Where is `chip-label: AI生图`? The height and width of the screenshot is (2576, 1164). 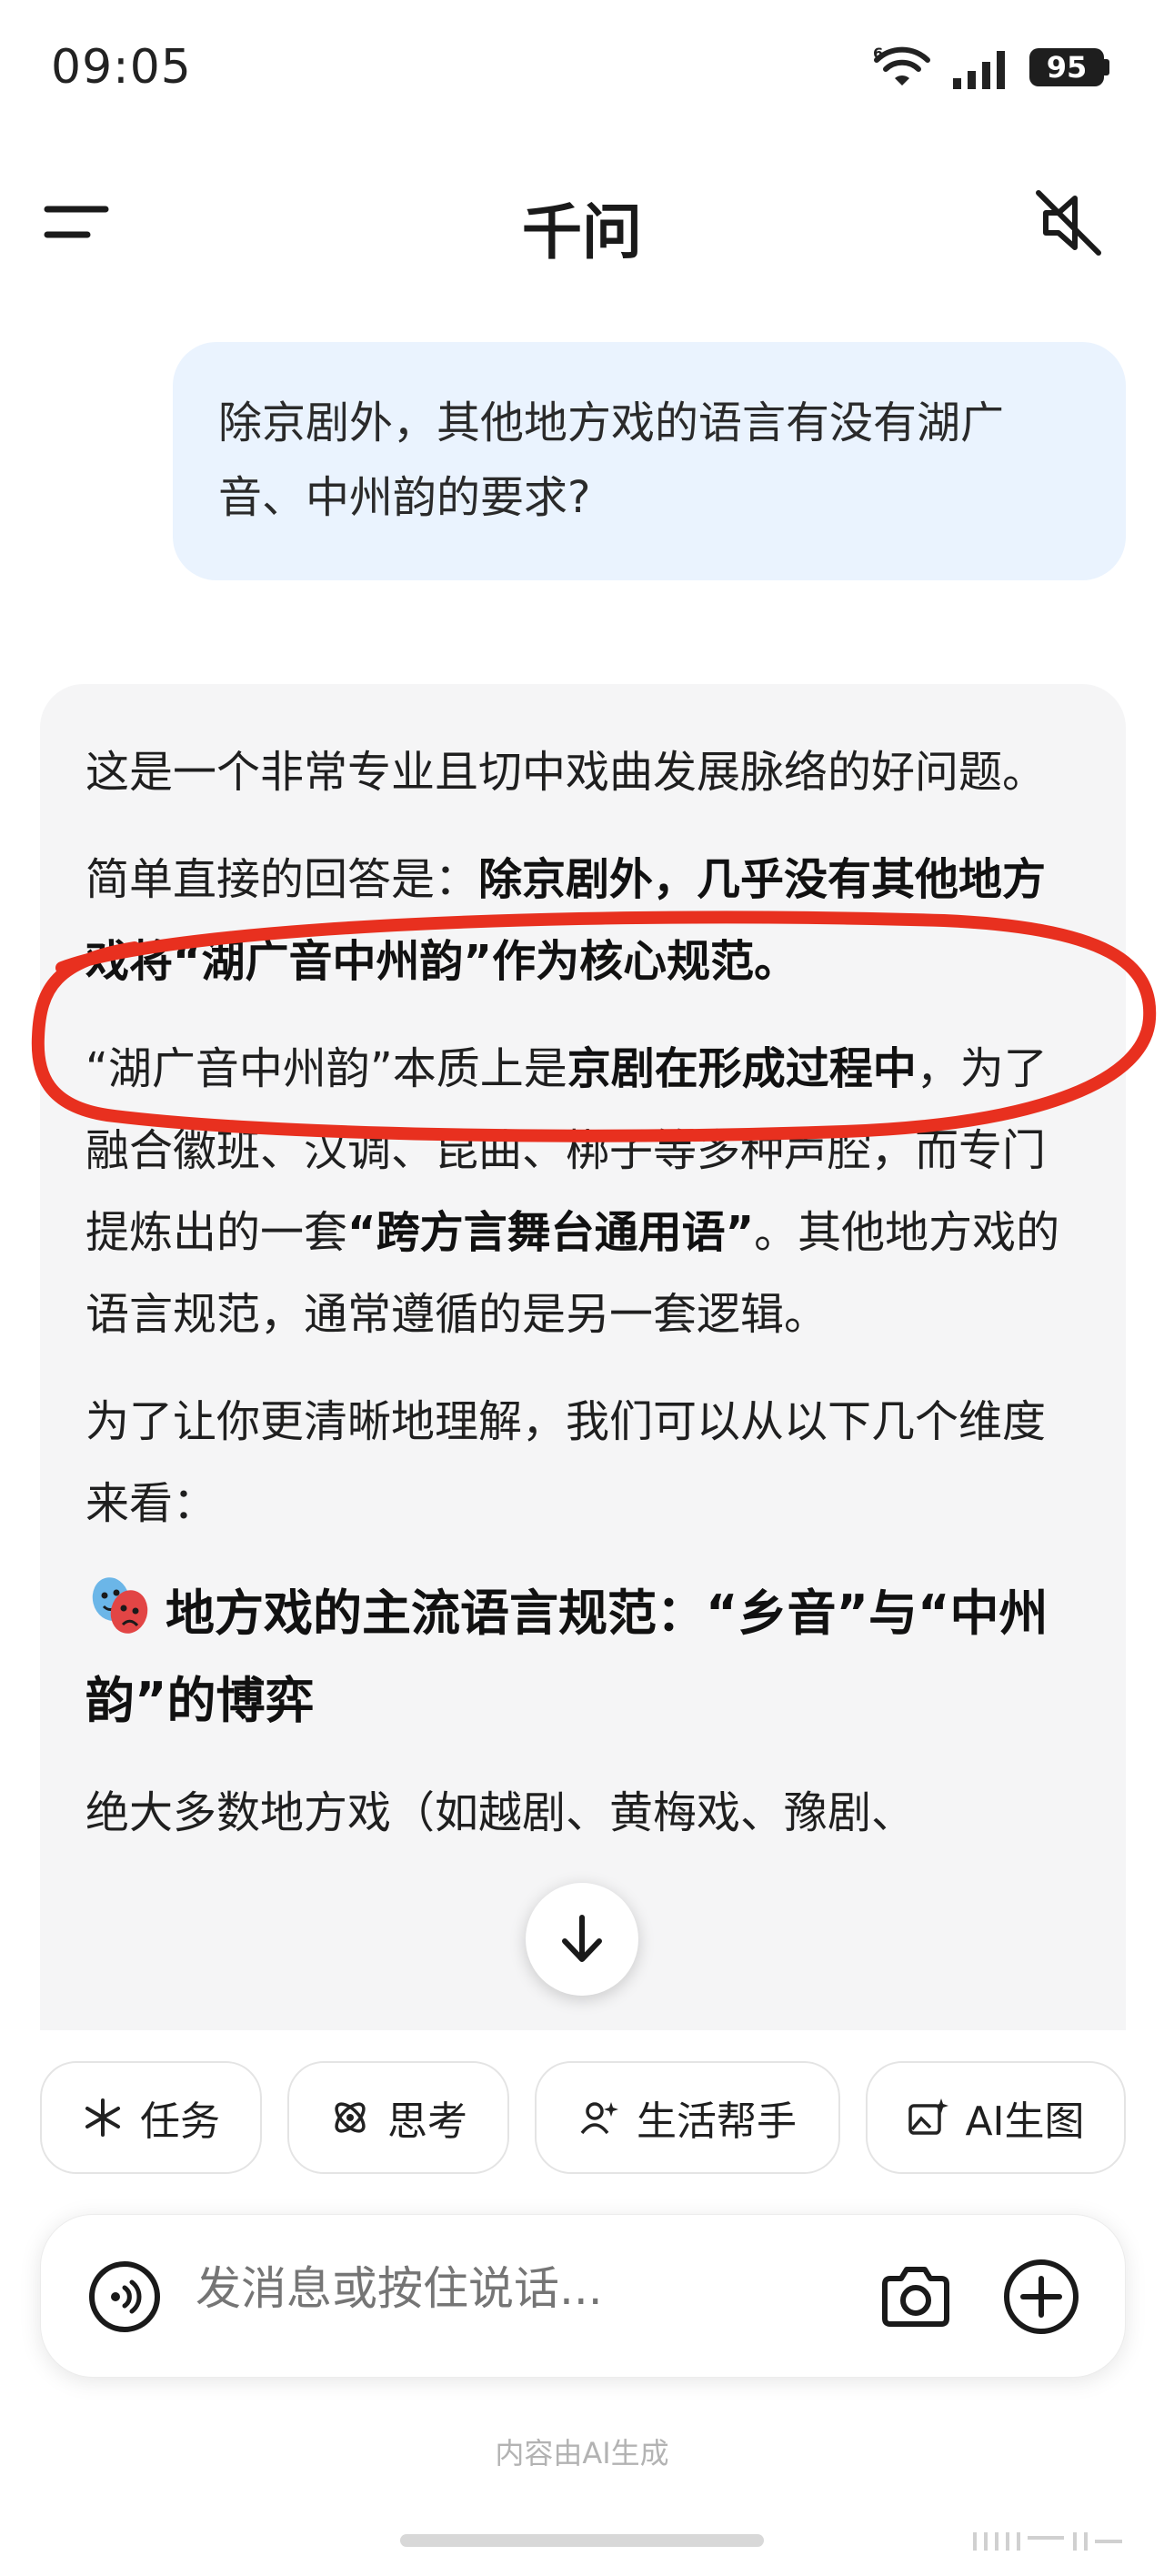
chip-label: AI生图 is located at coordinates (1025, 2121).